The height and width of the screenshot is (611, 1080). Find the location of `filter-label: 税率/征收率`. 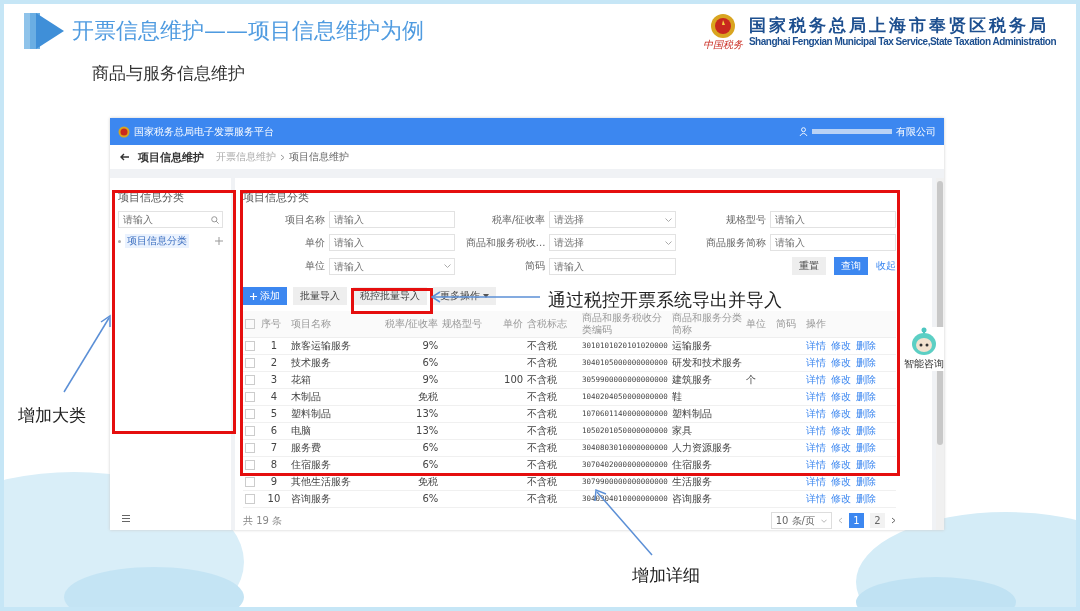

filter-label: 税率/征收率 is located at coordinates (518, 219).